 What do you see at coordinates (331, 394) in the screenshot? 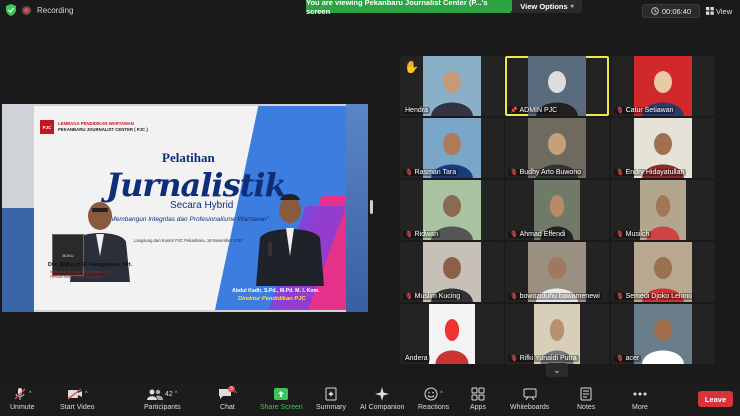
I see `summary-icon` at bounding box center [331, 394].